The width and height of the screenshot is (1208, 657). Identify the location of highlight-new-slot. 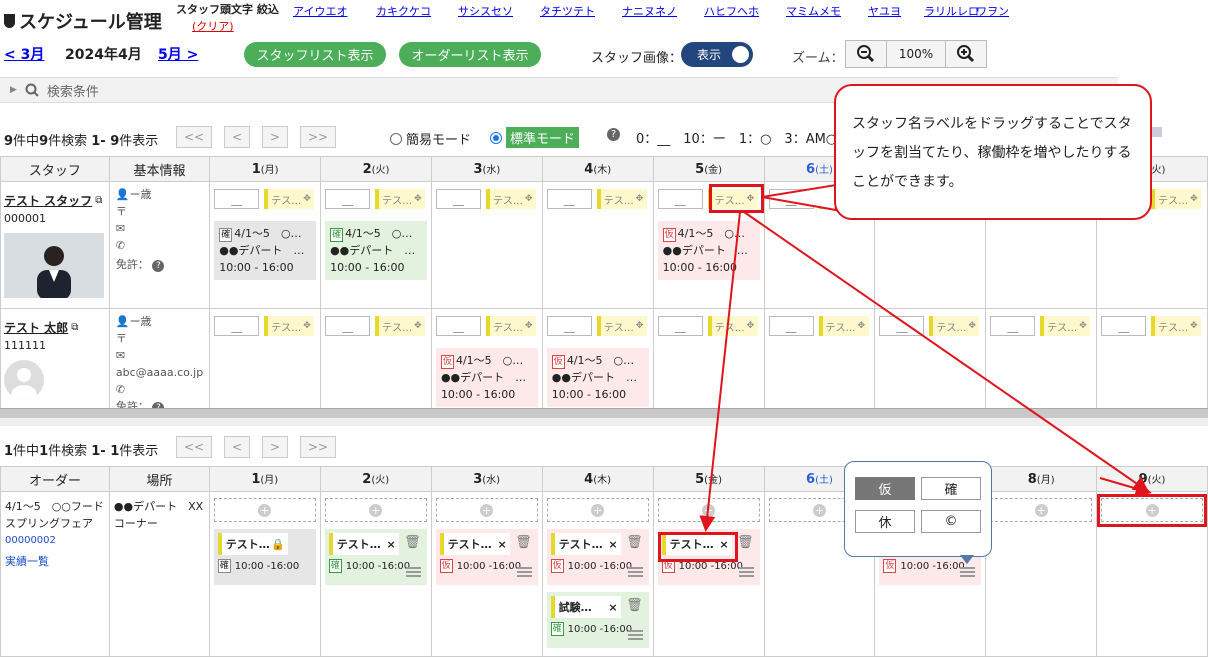
(1152, 510).